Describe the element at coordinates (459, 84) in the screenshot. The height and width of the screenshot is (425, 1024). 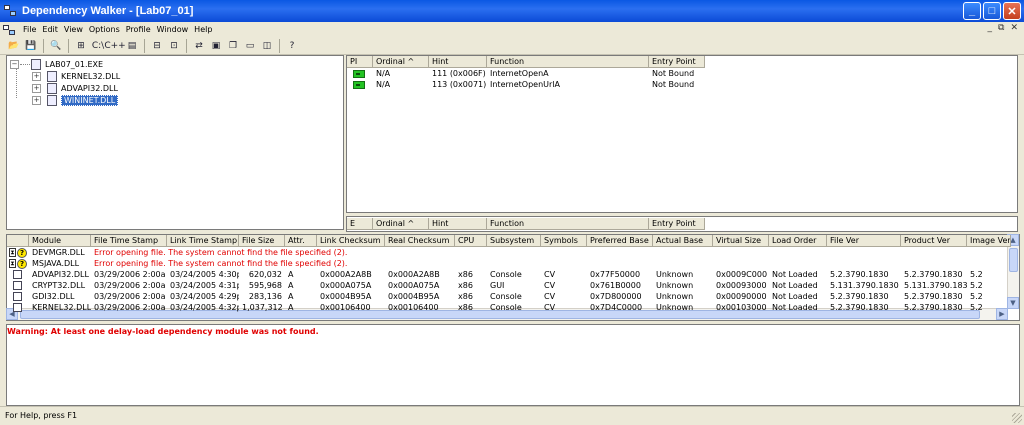
I see `cell-hint: 113 (0x0071)` at that location.